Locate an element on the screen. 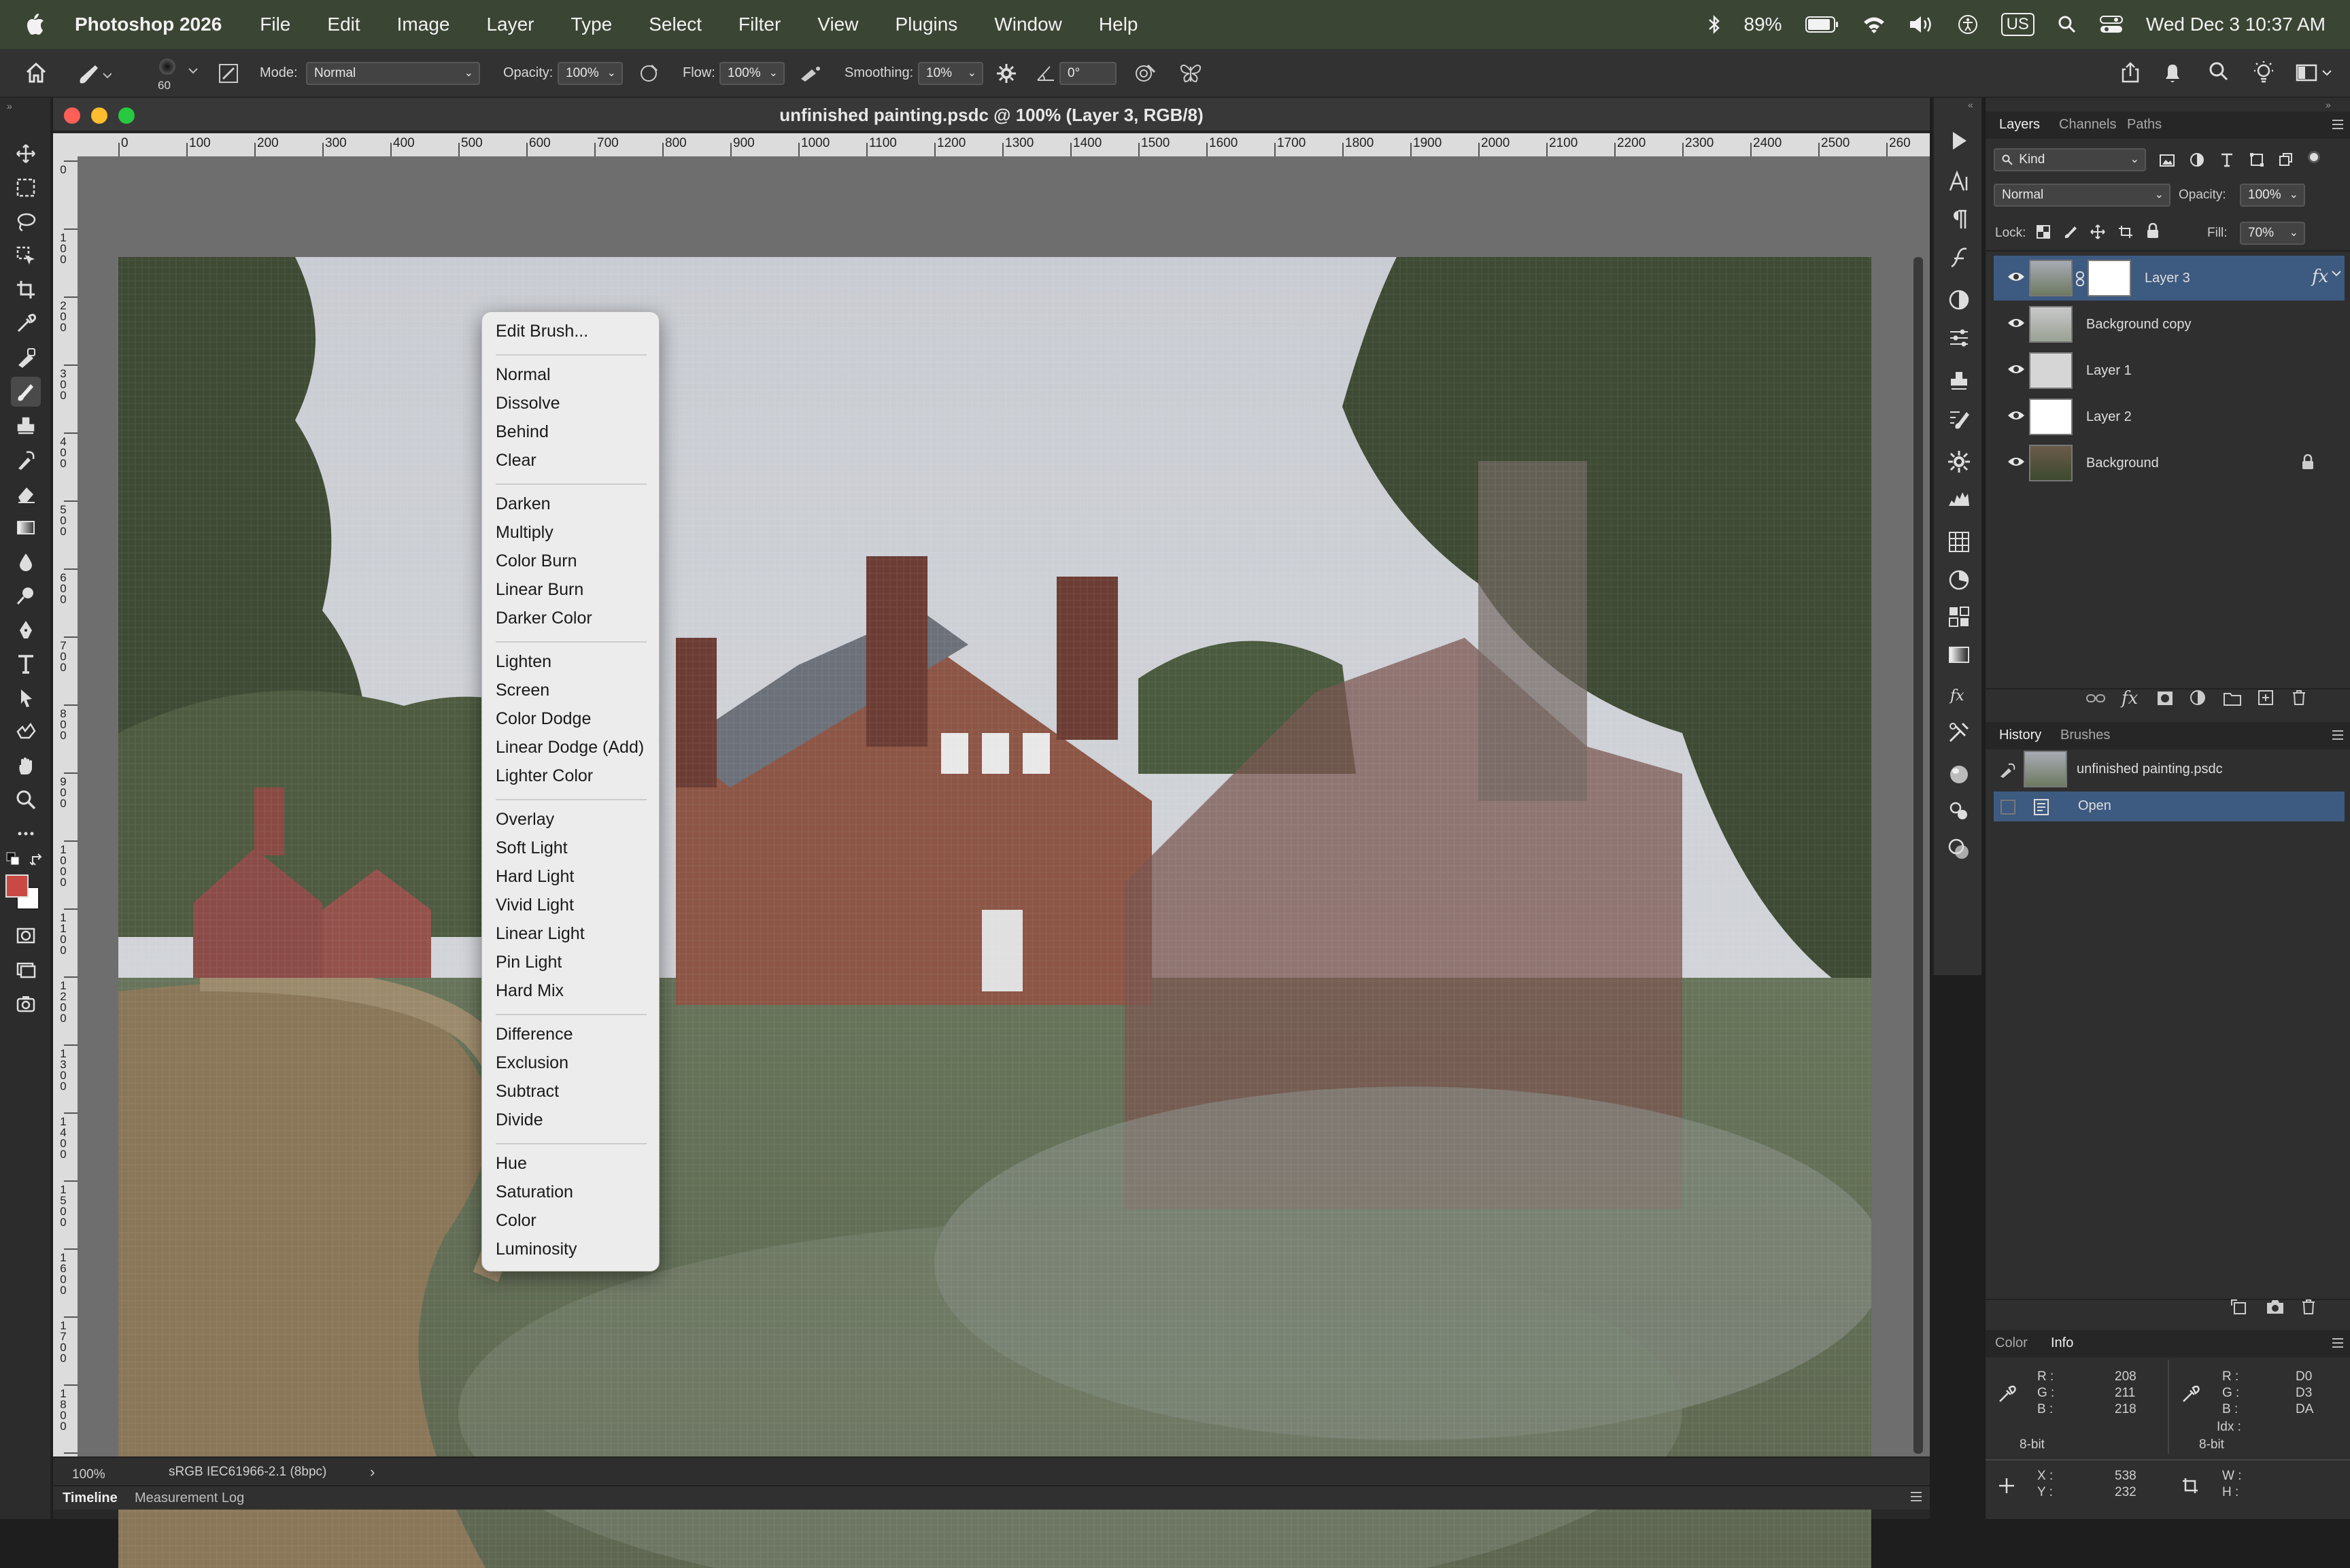 Image resolution: width=2350 pixels, height=1568 pixels. menu-filter: Filter is located at coordinates (759, 24).